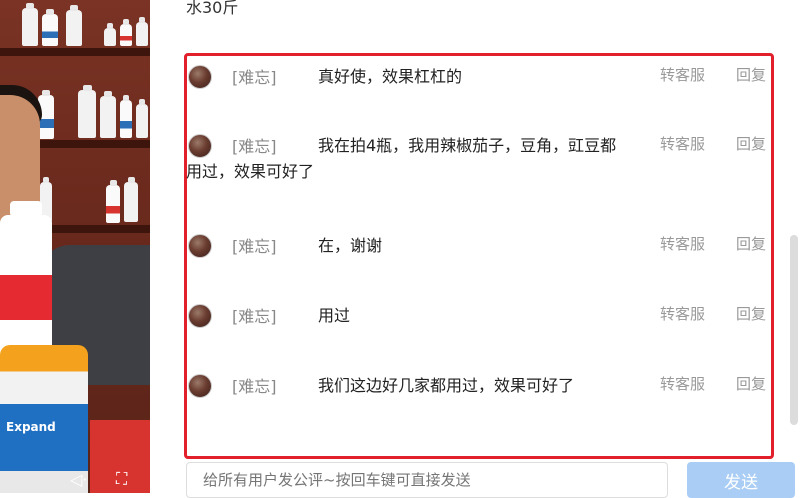  I want to click on comment-item: 在，谢谢 [难忘] 转客服 回复, so click(481, 252).